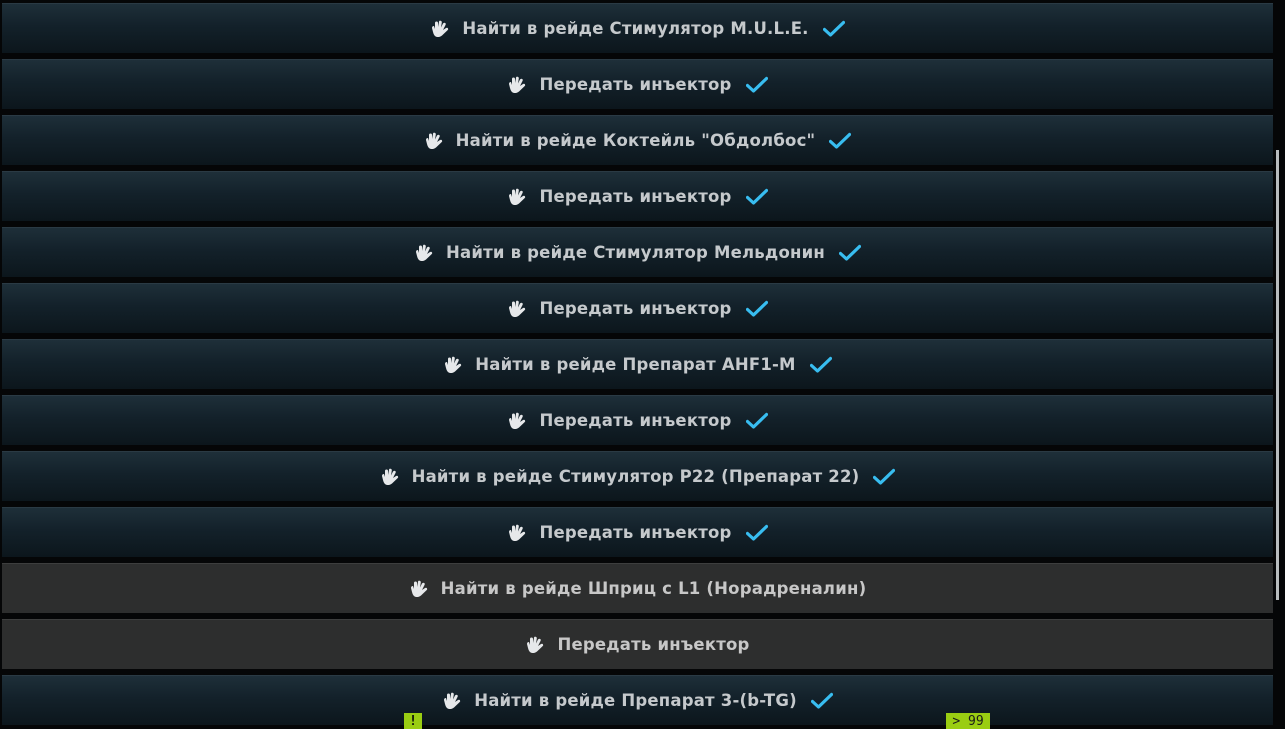  Describe the element at coordinates (413, 721) in the screenshot. I see `alert-badge: !` at that location.